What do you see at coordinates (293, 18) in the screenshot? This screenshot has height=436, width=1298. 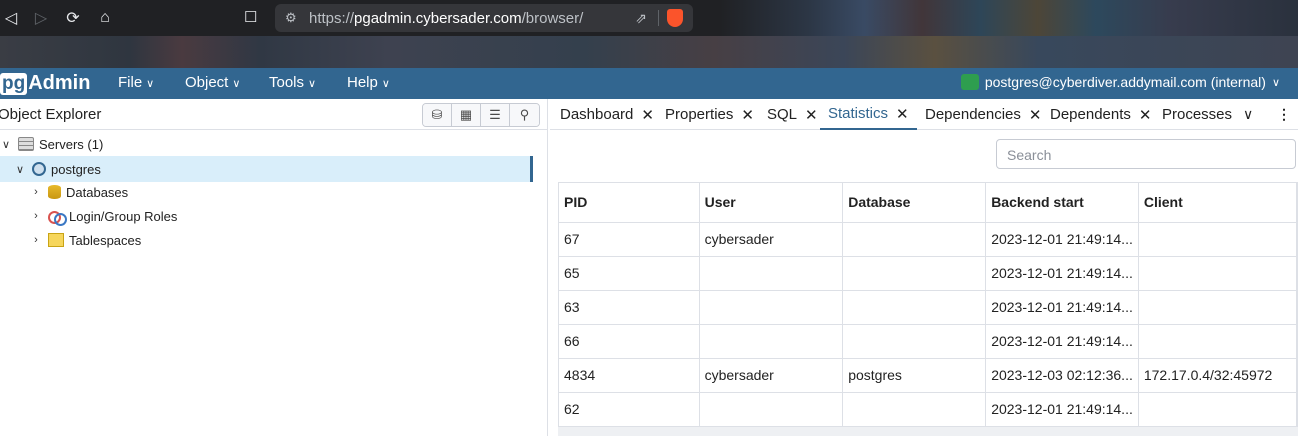 I see `site-info-icon: ⚙` at bounding box center [293, 18].